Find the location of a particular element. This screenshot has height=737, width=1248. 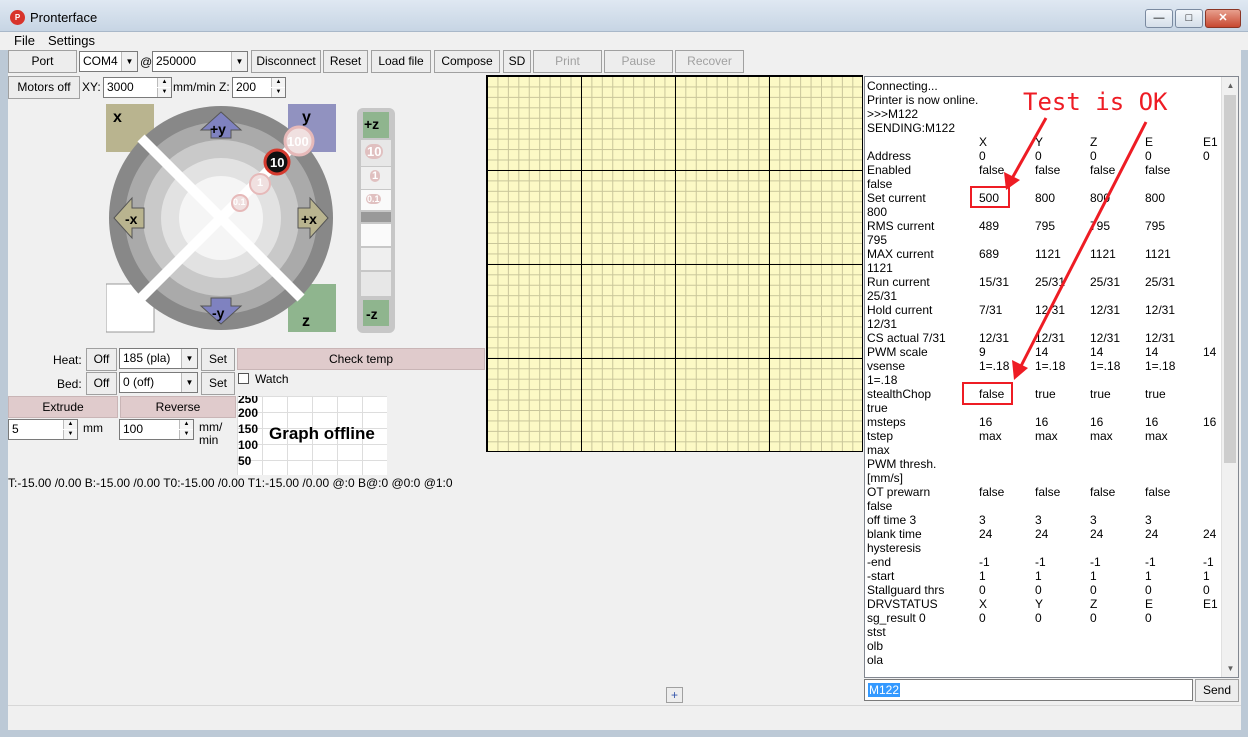

console-row-value: 689 is located at coordinates (989, 254).